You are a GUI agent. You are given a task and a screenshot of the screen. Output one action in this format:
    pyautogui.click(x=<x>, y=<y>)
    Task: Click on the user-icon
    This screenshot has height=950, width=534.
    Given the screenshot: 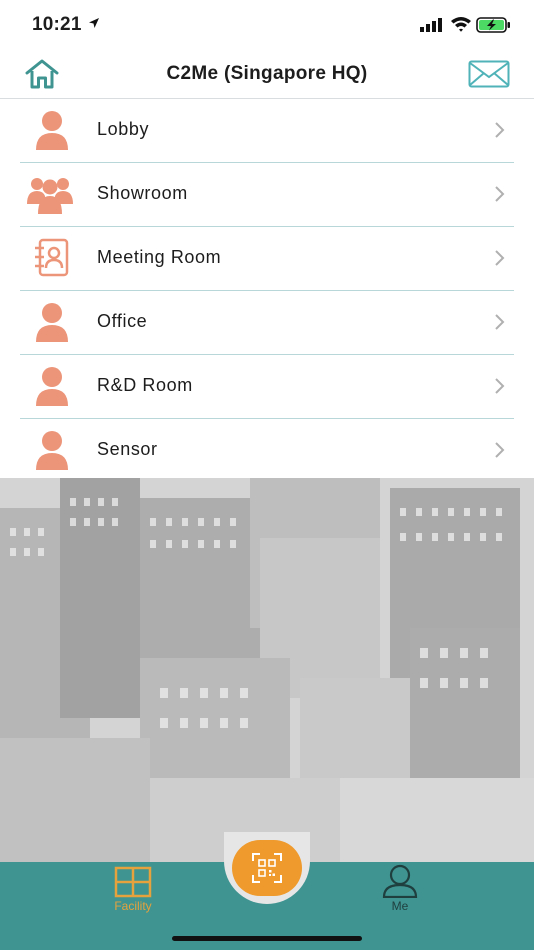 What is the action you would take?
    pyautogui.click(x=400, y=881)
    